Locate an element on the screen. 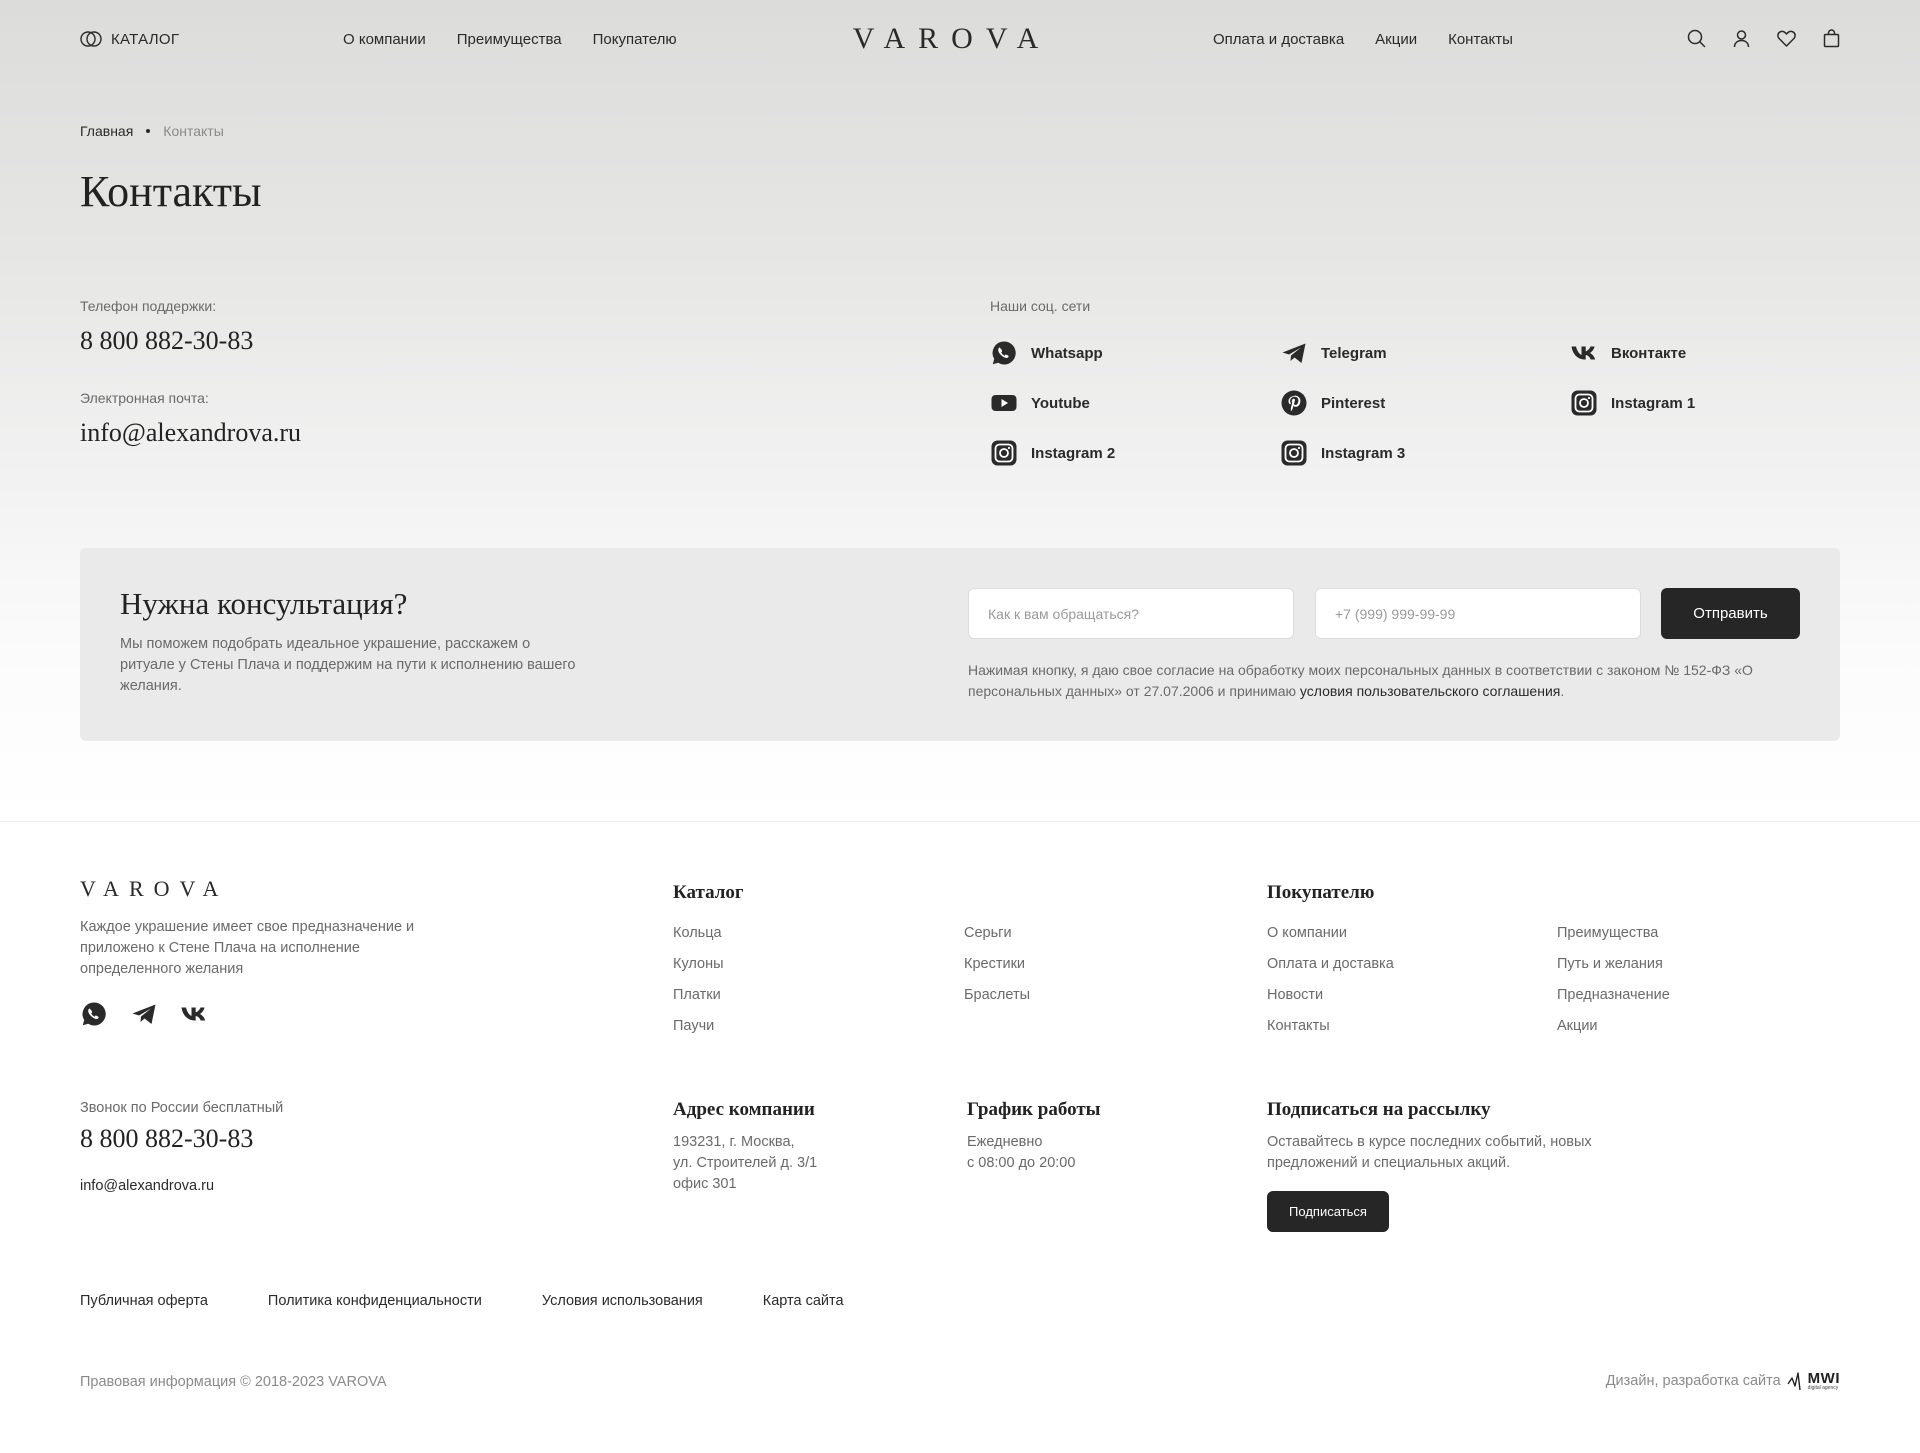 The width and height of the screenshot is (1920, 1453). heart-icon is located at coordinates (1786, 38).